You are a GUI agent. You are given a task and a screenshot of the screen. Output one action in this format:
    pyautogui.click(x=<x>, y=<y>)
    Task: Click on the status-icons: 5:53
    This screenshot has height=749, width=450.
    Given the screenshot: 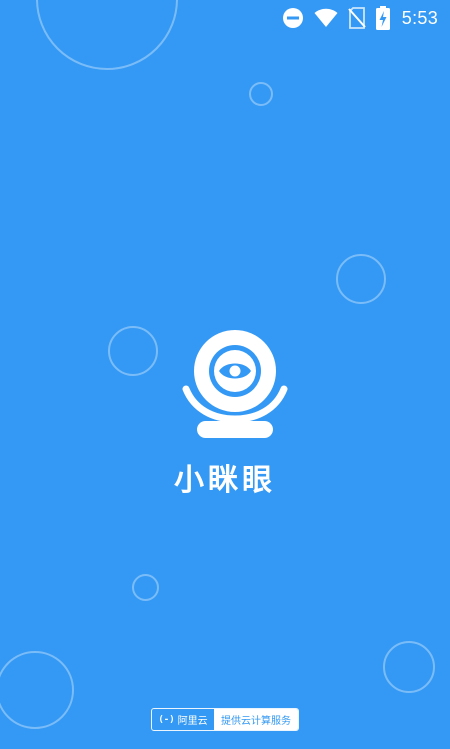 What is the action you would take?
    pyautogui.click(x=360, y=18)
    